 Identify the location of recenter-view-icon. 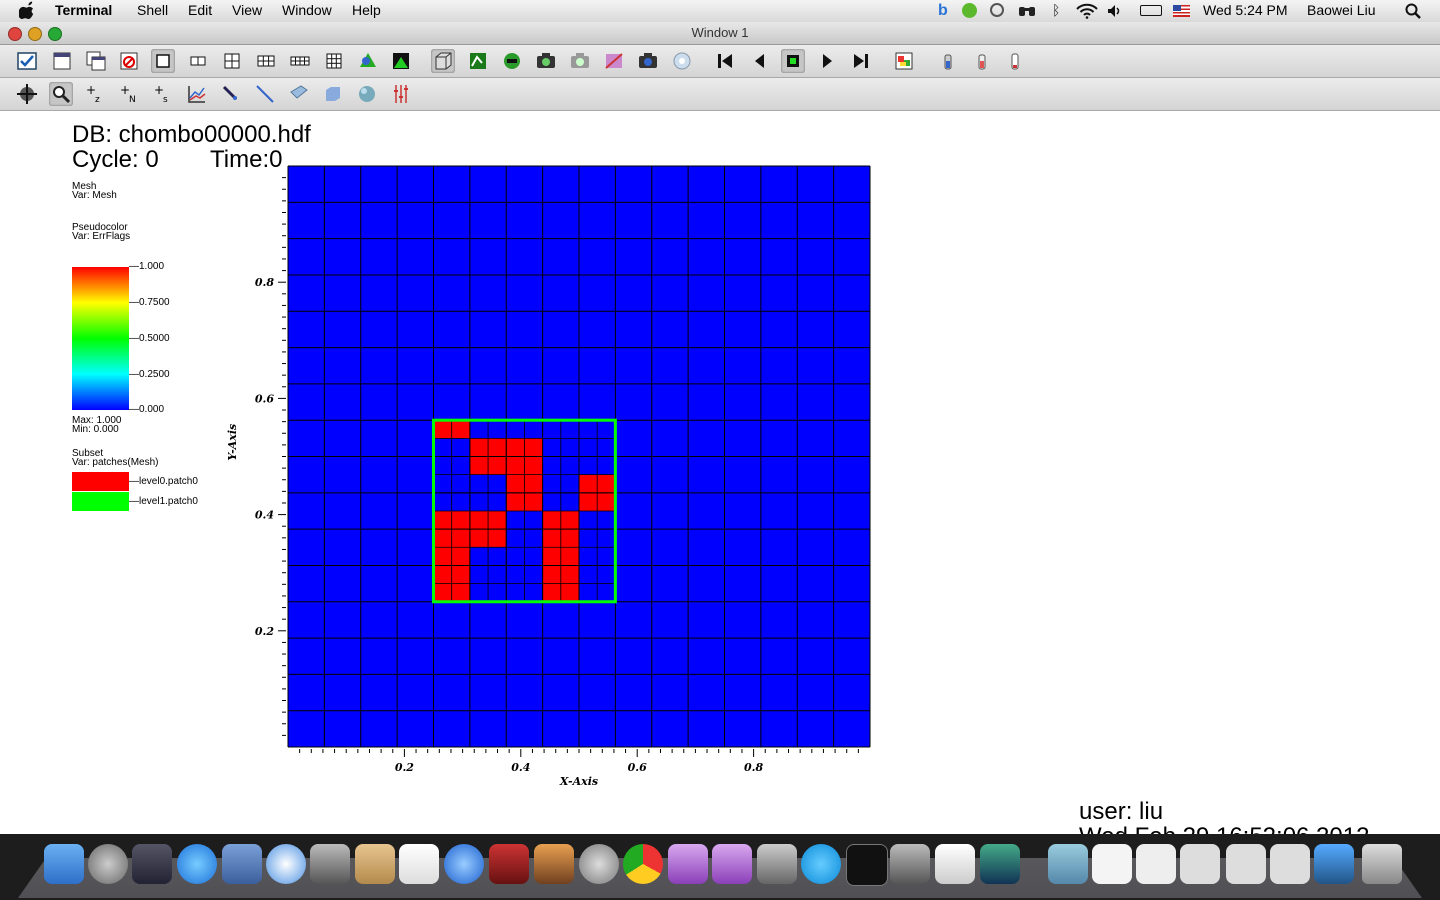
(682, 61).